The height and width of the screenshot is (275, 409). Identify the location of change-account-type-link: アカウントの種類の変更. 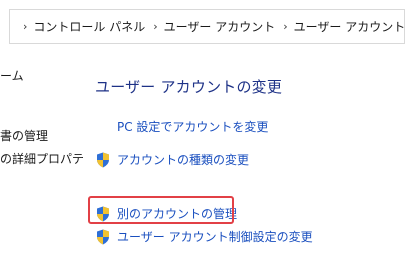
(172, 159).